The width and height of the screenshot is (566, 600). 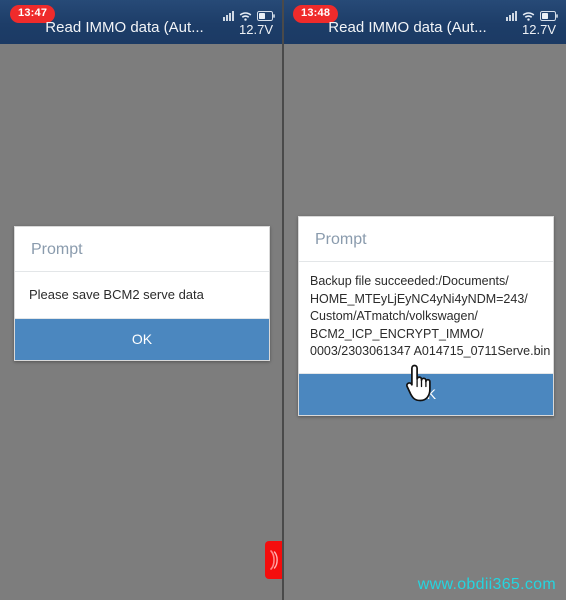 I want to click on floating-toolbar-tab-icon, so click(x=273, y=560).